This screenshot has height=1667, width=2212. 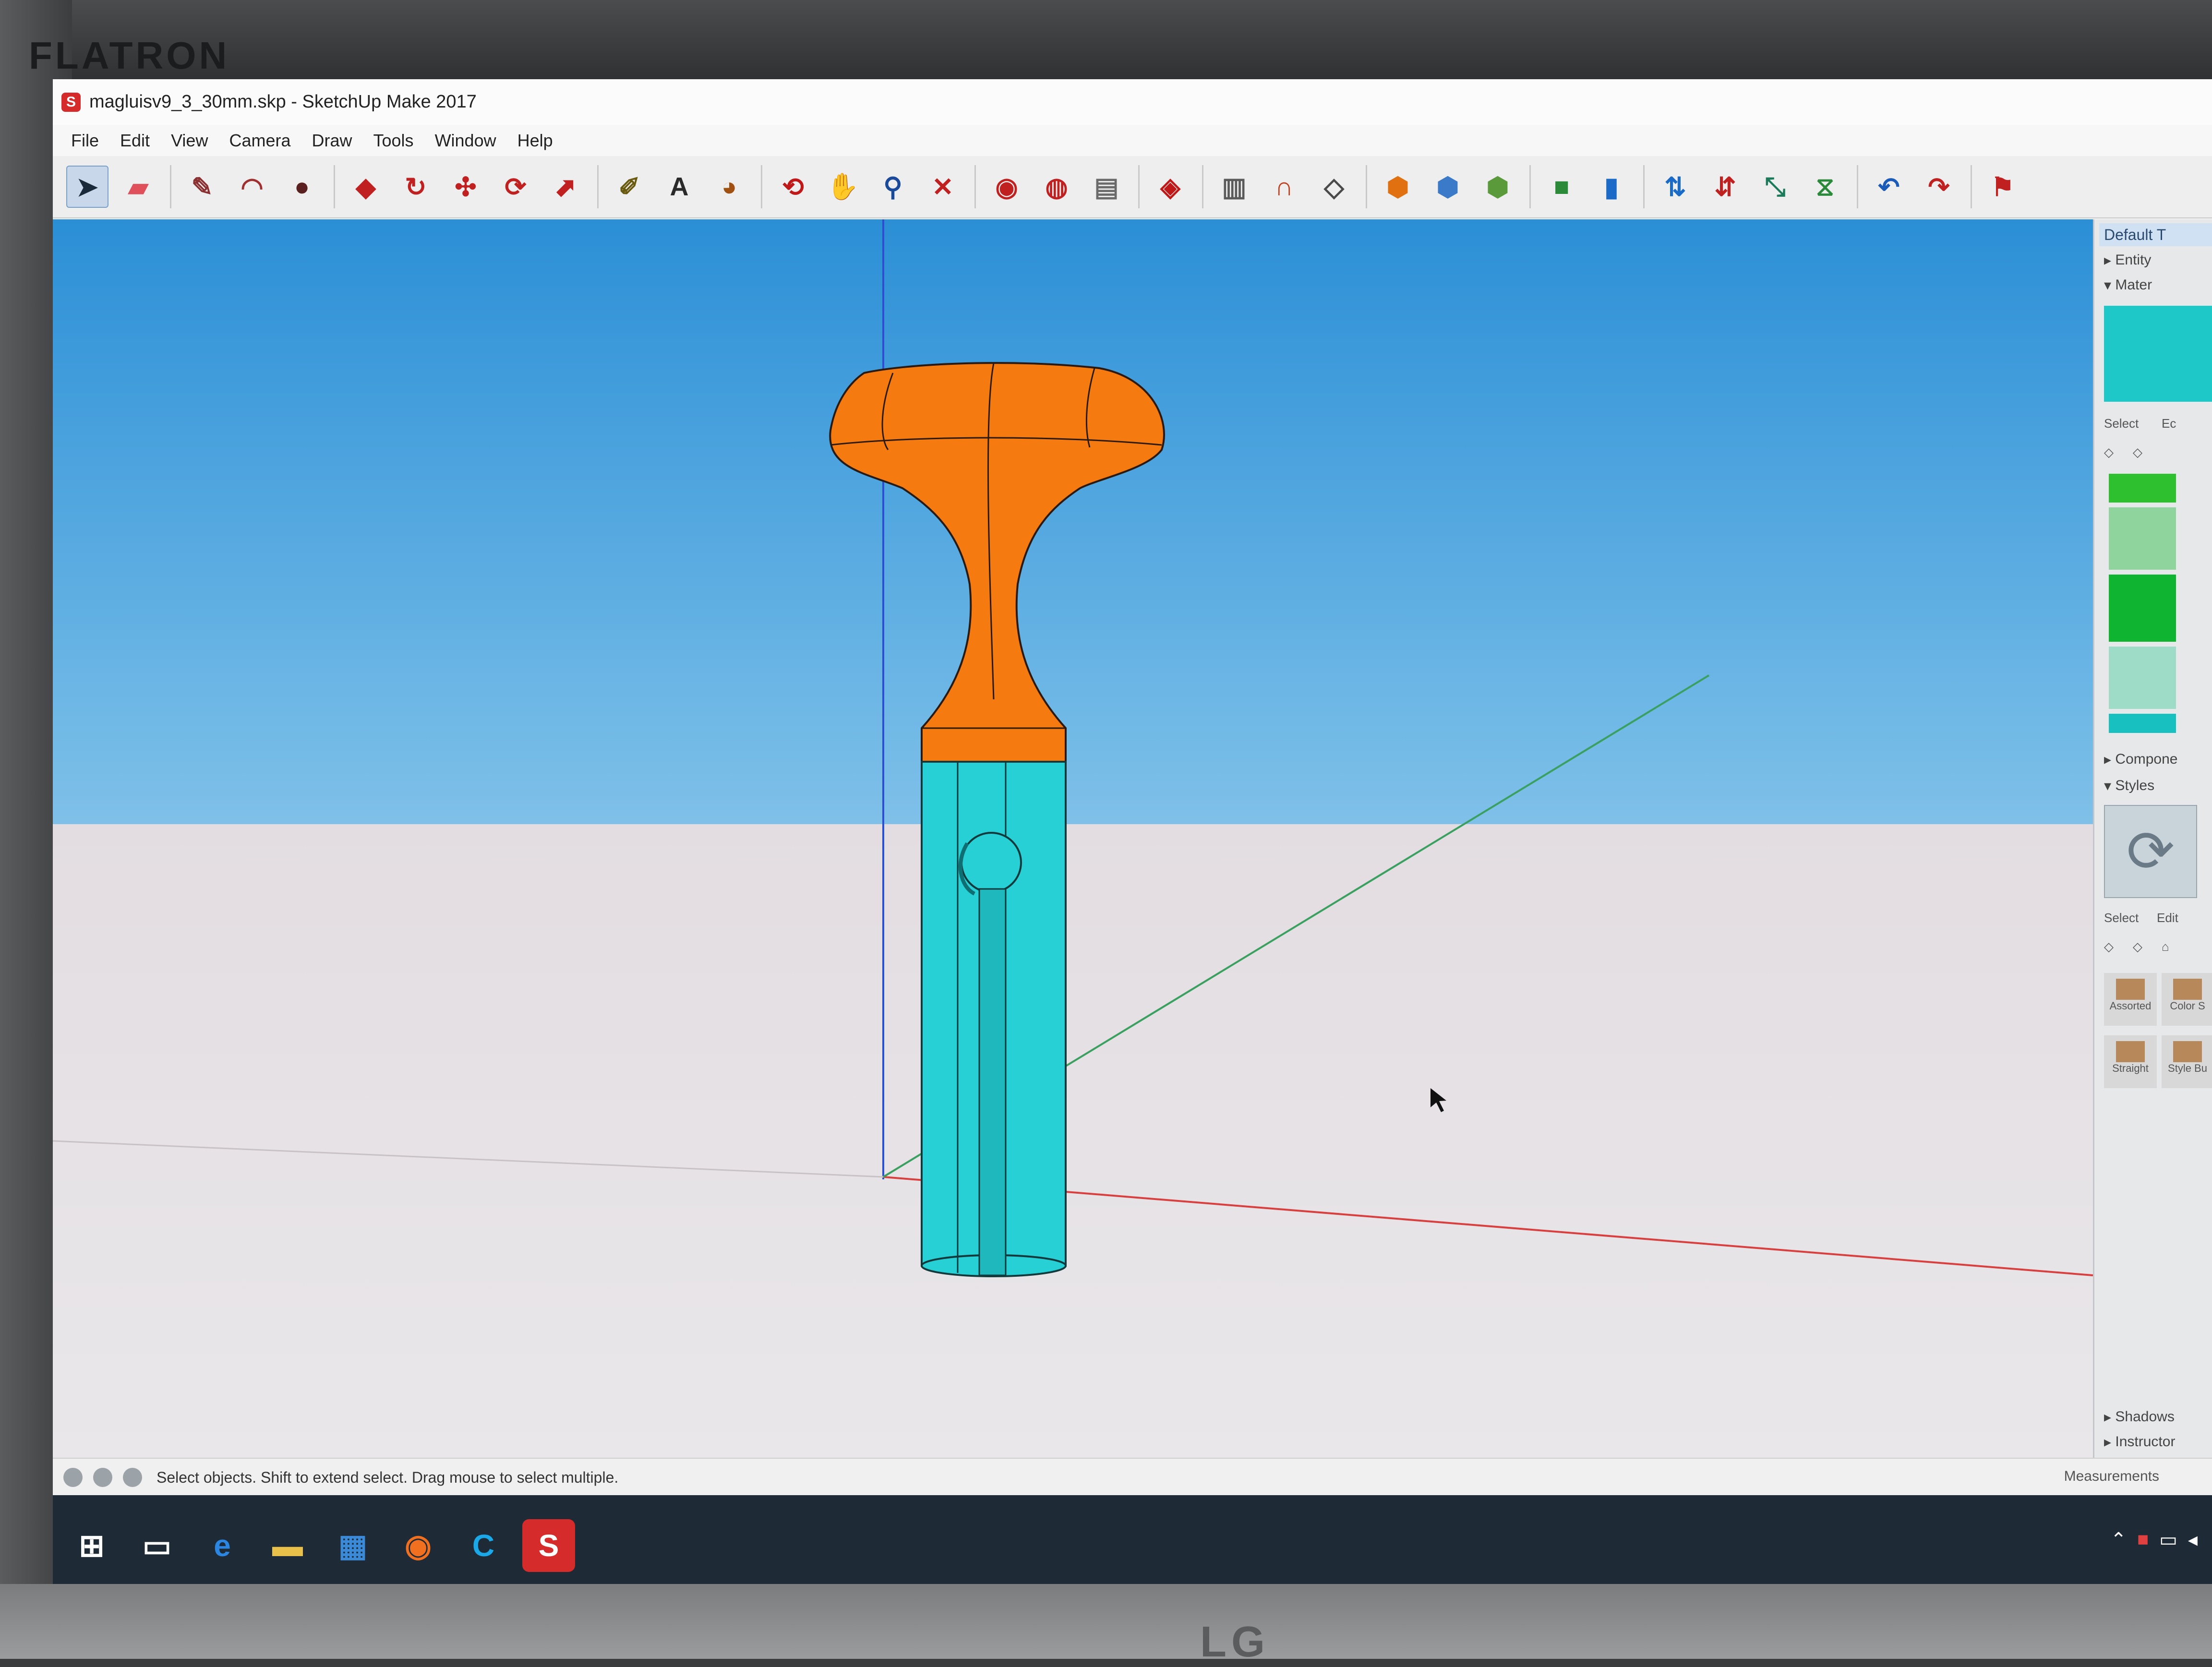 I want to click on model-handle, so click(x=997, y=562).